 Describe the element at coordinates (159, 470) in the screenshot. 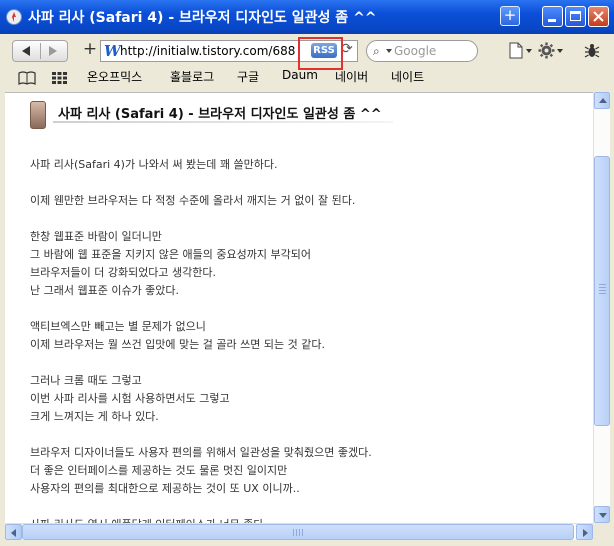

I see `post-line: 더 좋은 인터페이스를 제공하는 것도 물론 멋진 일이지만` at that location.